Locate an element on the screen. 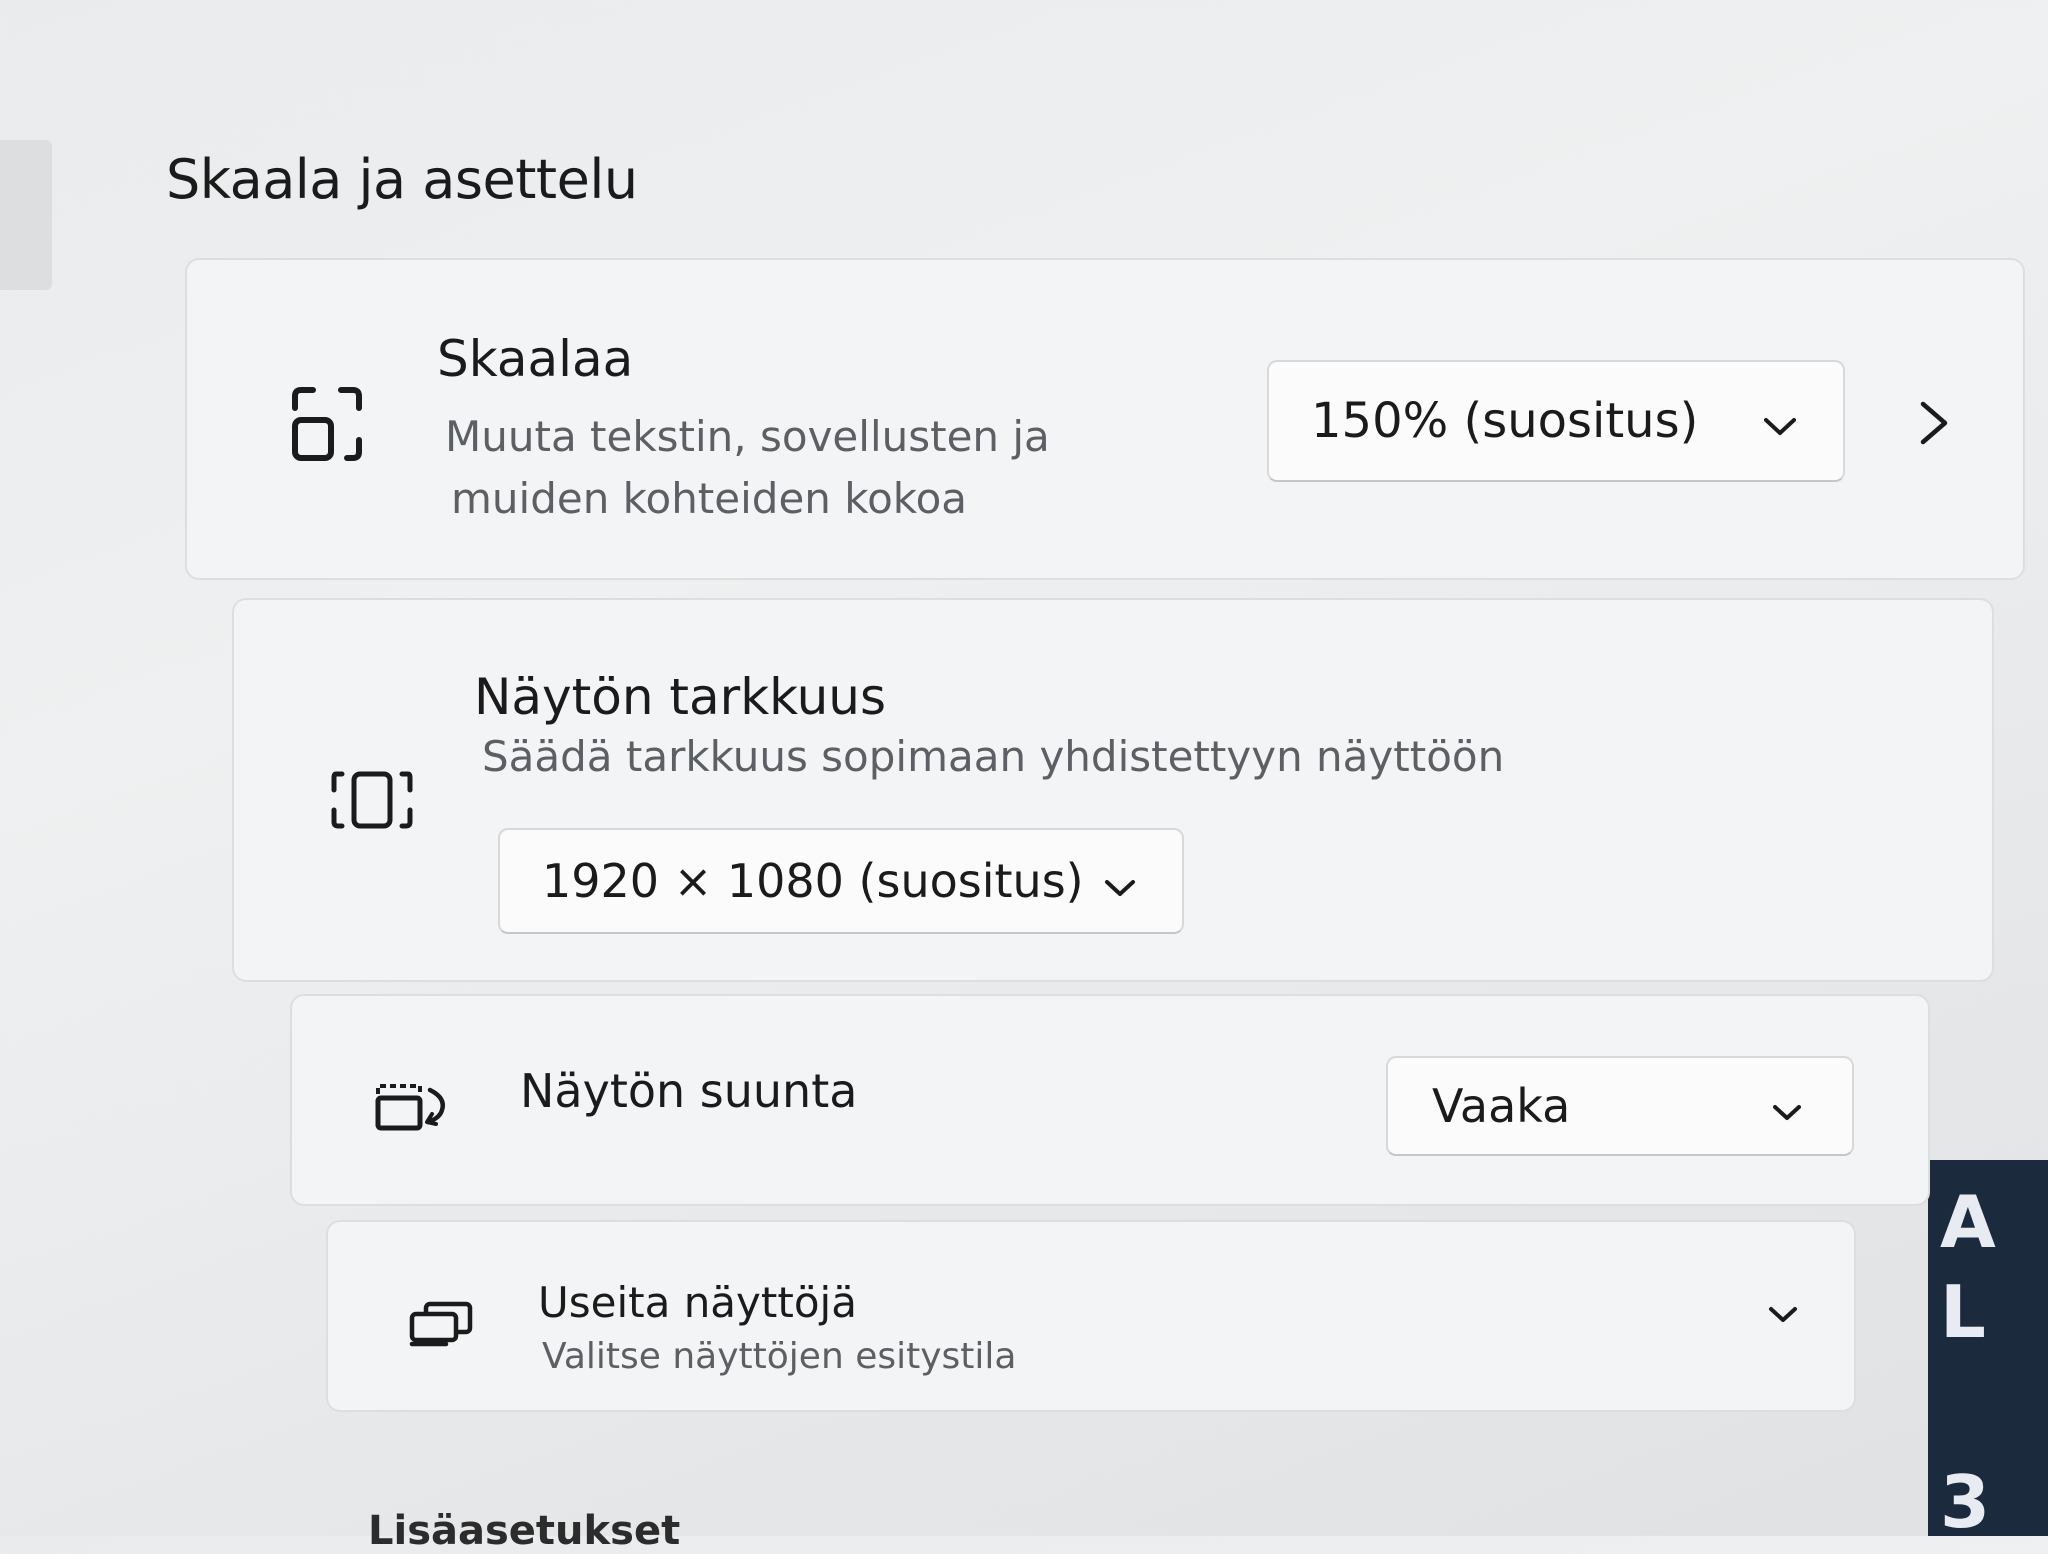 This screenshot has width=2048, height=1554. scale-title: Skaalaa is located at coordinates (535, 359).